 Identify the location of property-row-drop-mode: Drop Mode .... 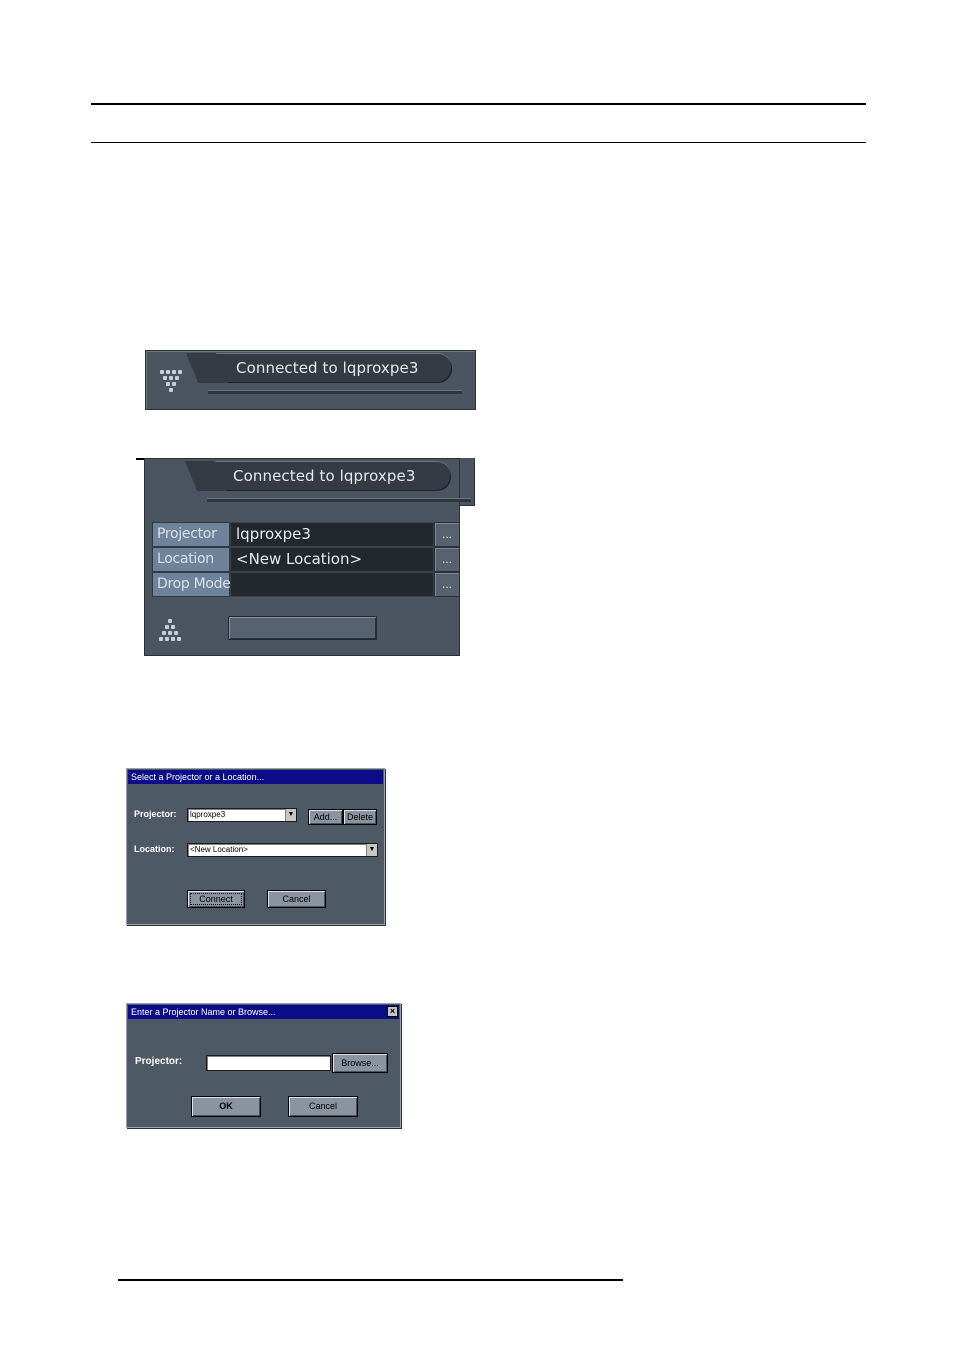
(306, 584).